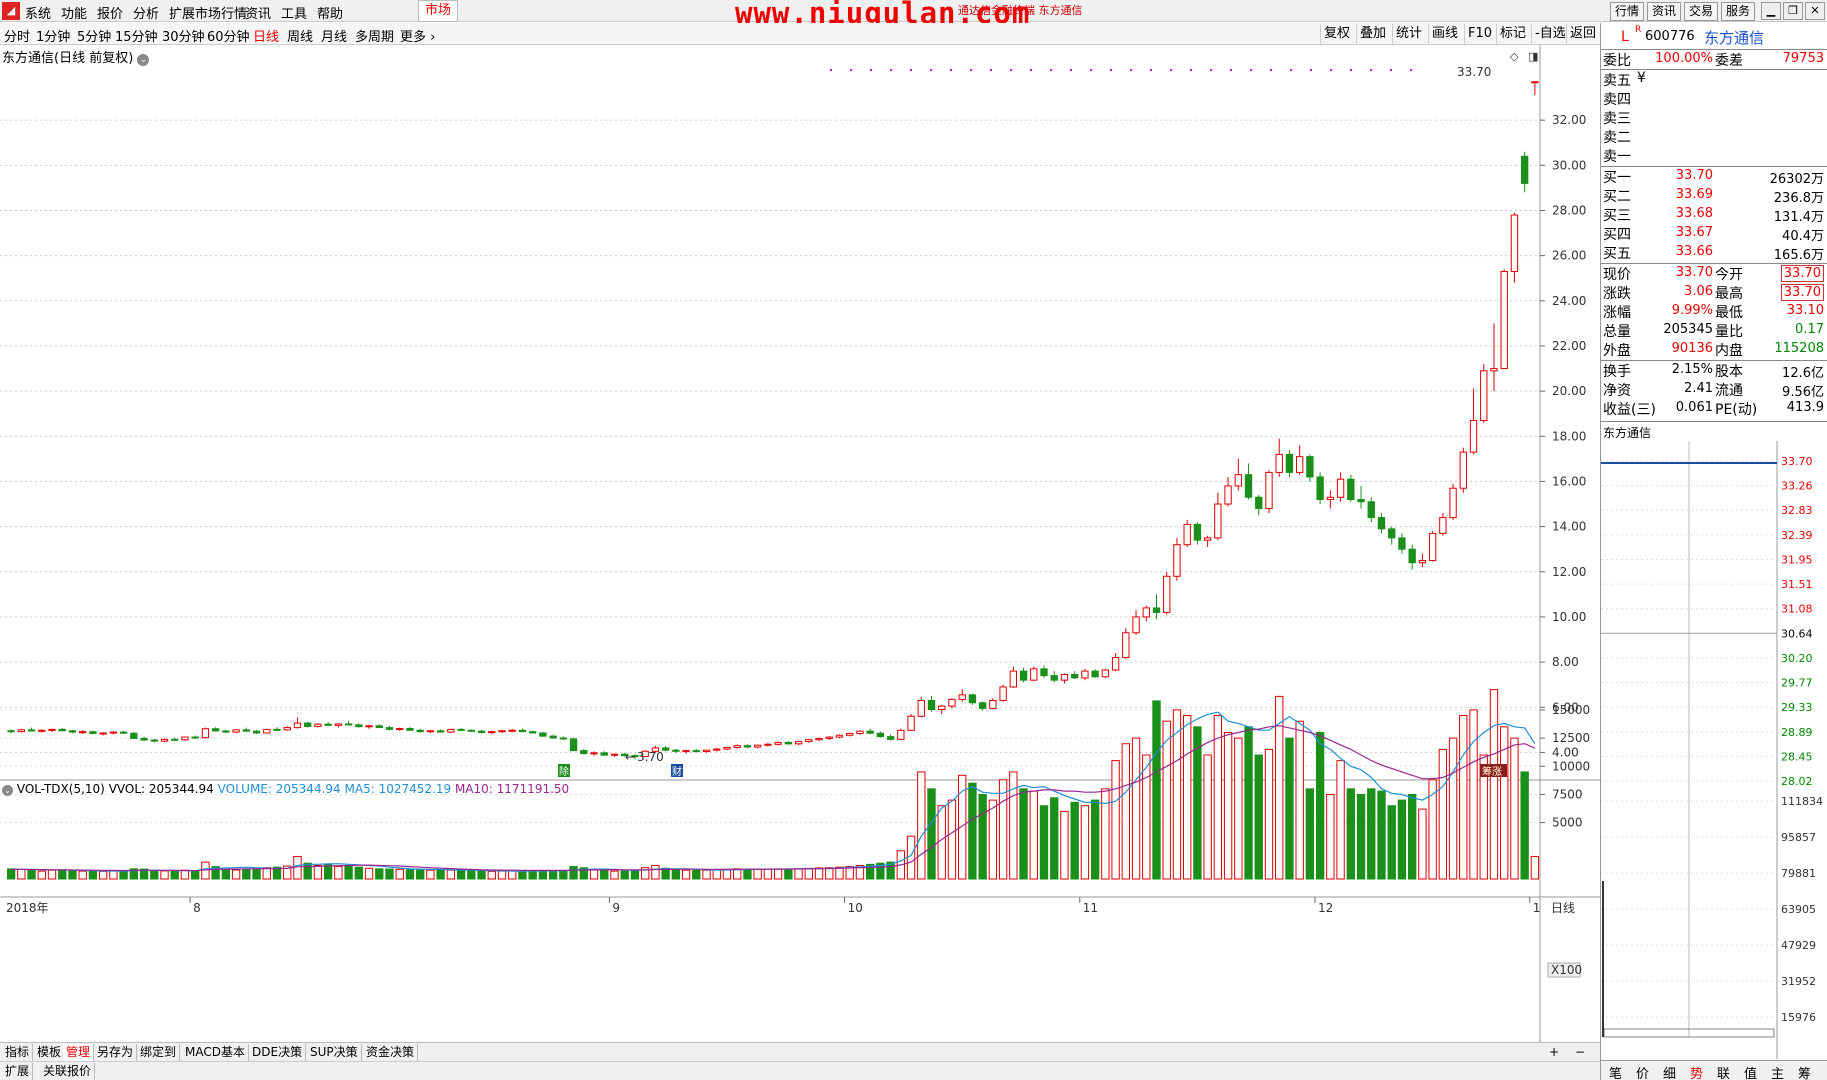  I want to click on period-5min: 5分钟, so click(94, 35).